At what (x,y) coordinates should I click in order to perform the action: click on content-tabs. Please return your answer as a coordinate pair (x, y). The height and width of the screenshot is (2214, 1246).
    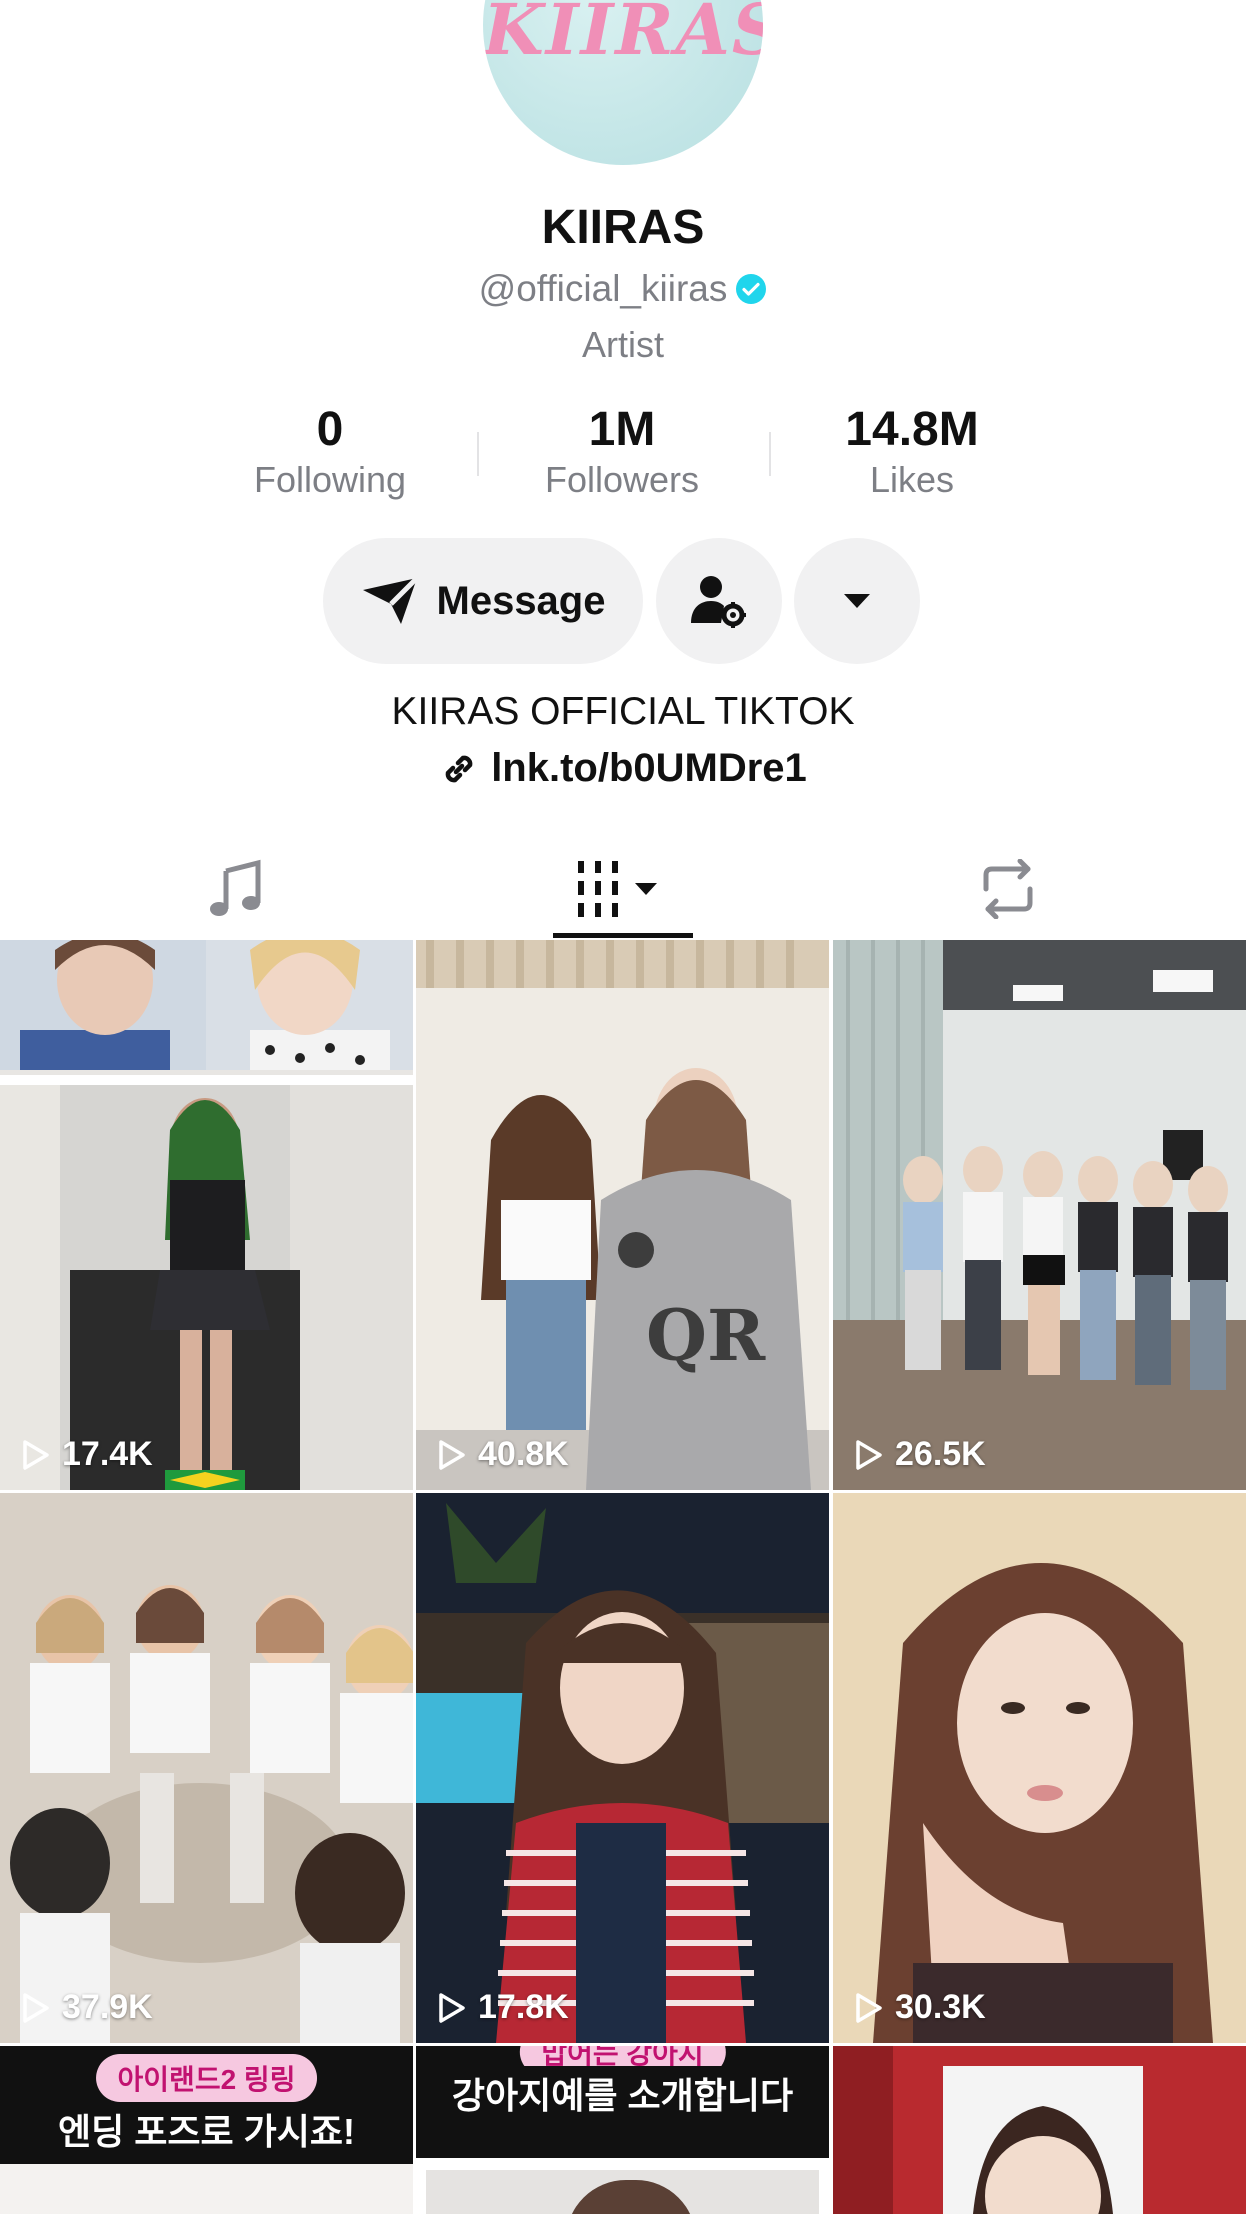
    Looking at the image, I should click on (623, 889).